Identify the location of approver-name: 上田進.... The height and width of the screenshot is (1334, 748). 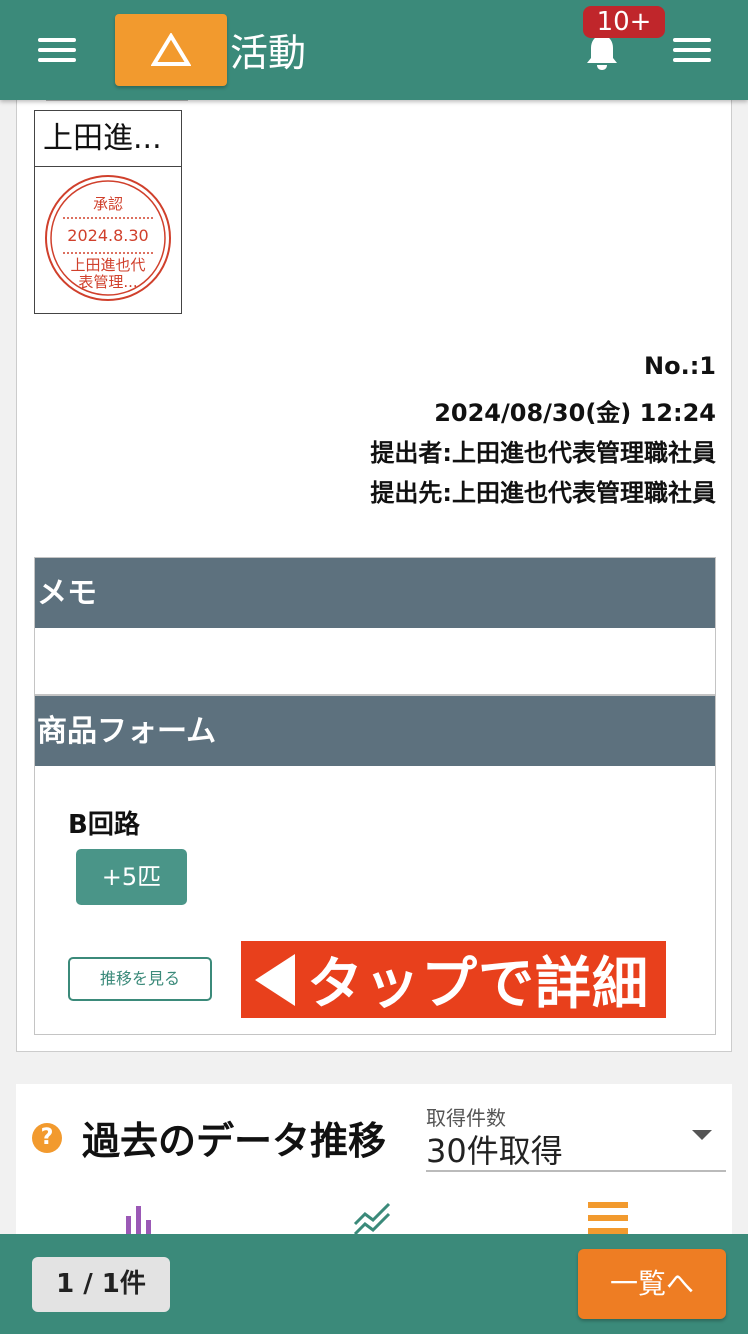
(108, 139).